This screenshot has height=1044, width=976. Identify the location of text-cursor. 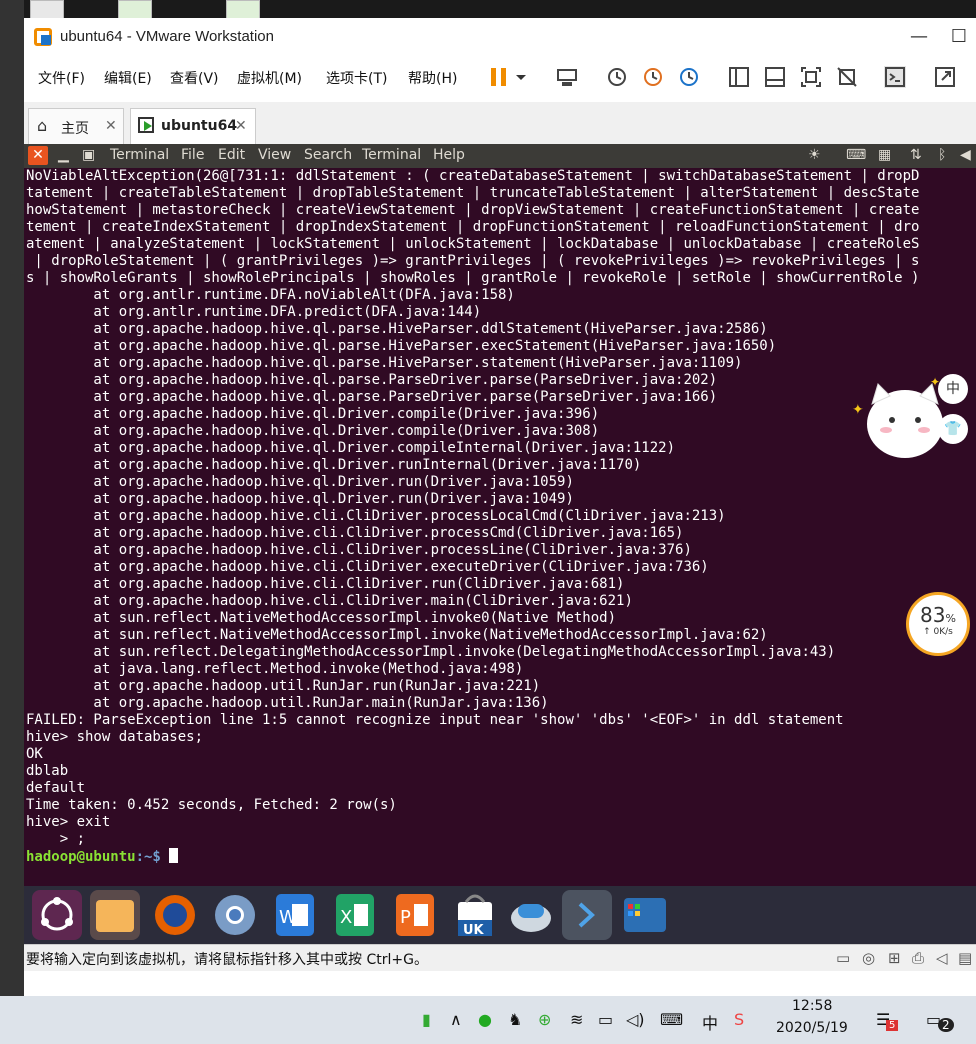
(174, 855).